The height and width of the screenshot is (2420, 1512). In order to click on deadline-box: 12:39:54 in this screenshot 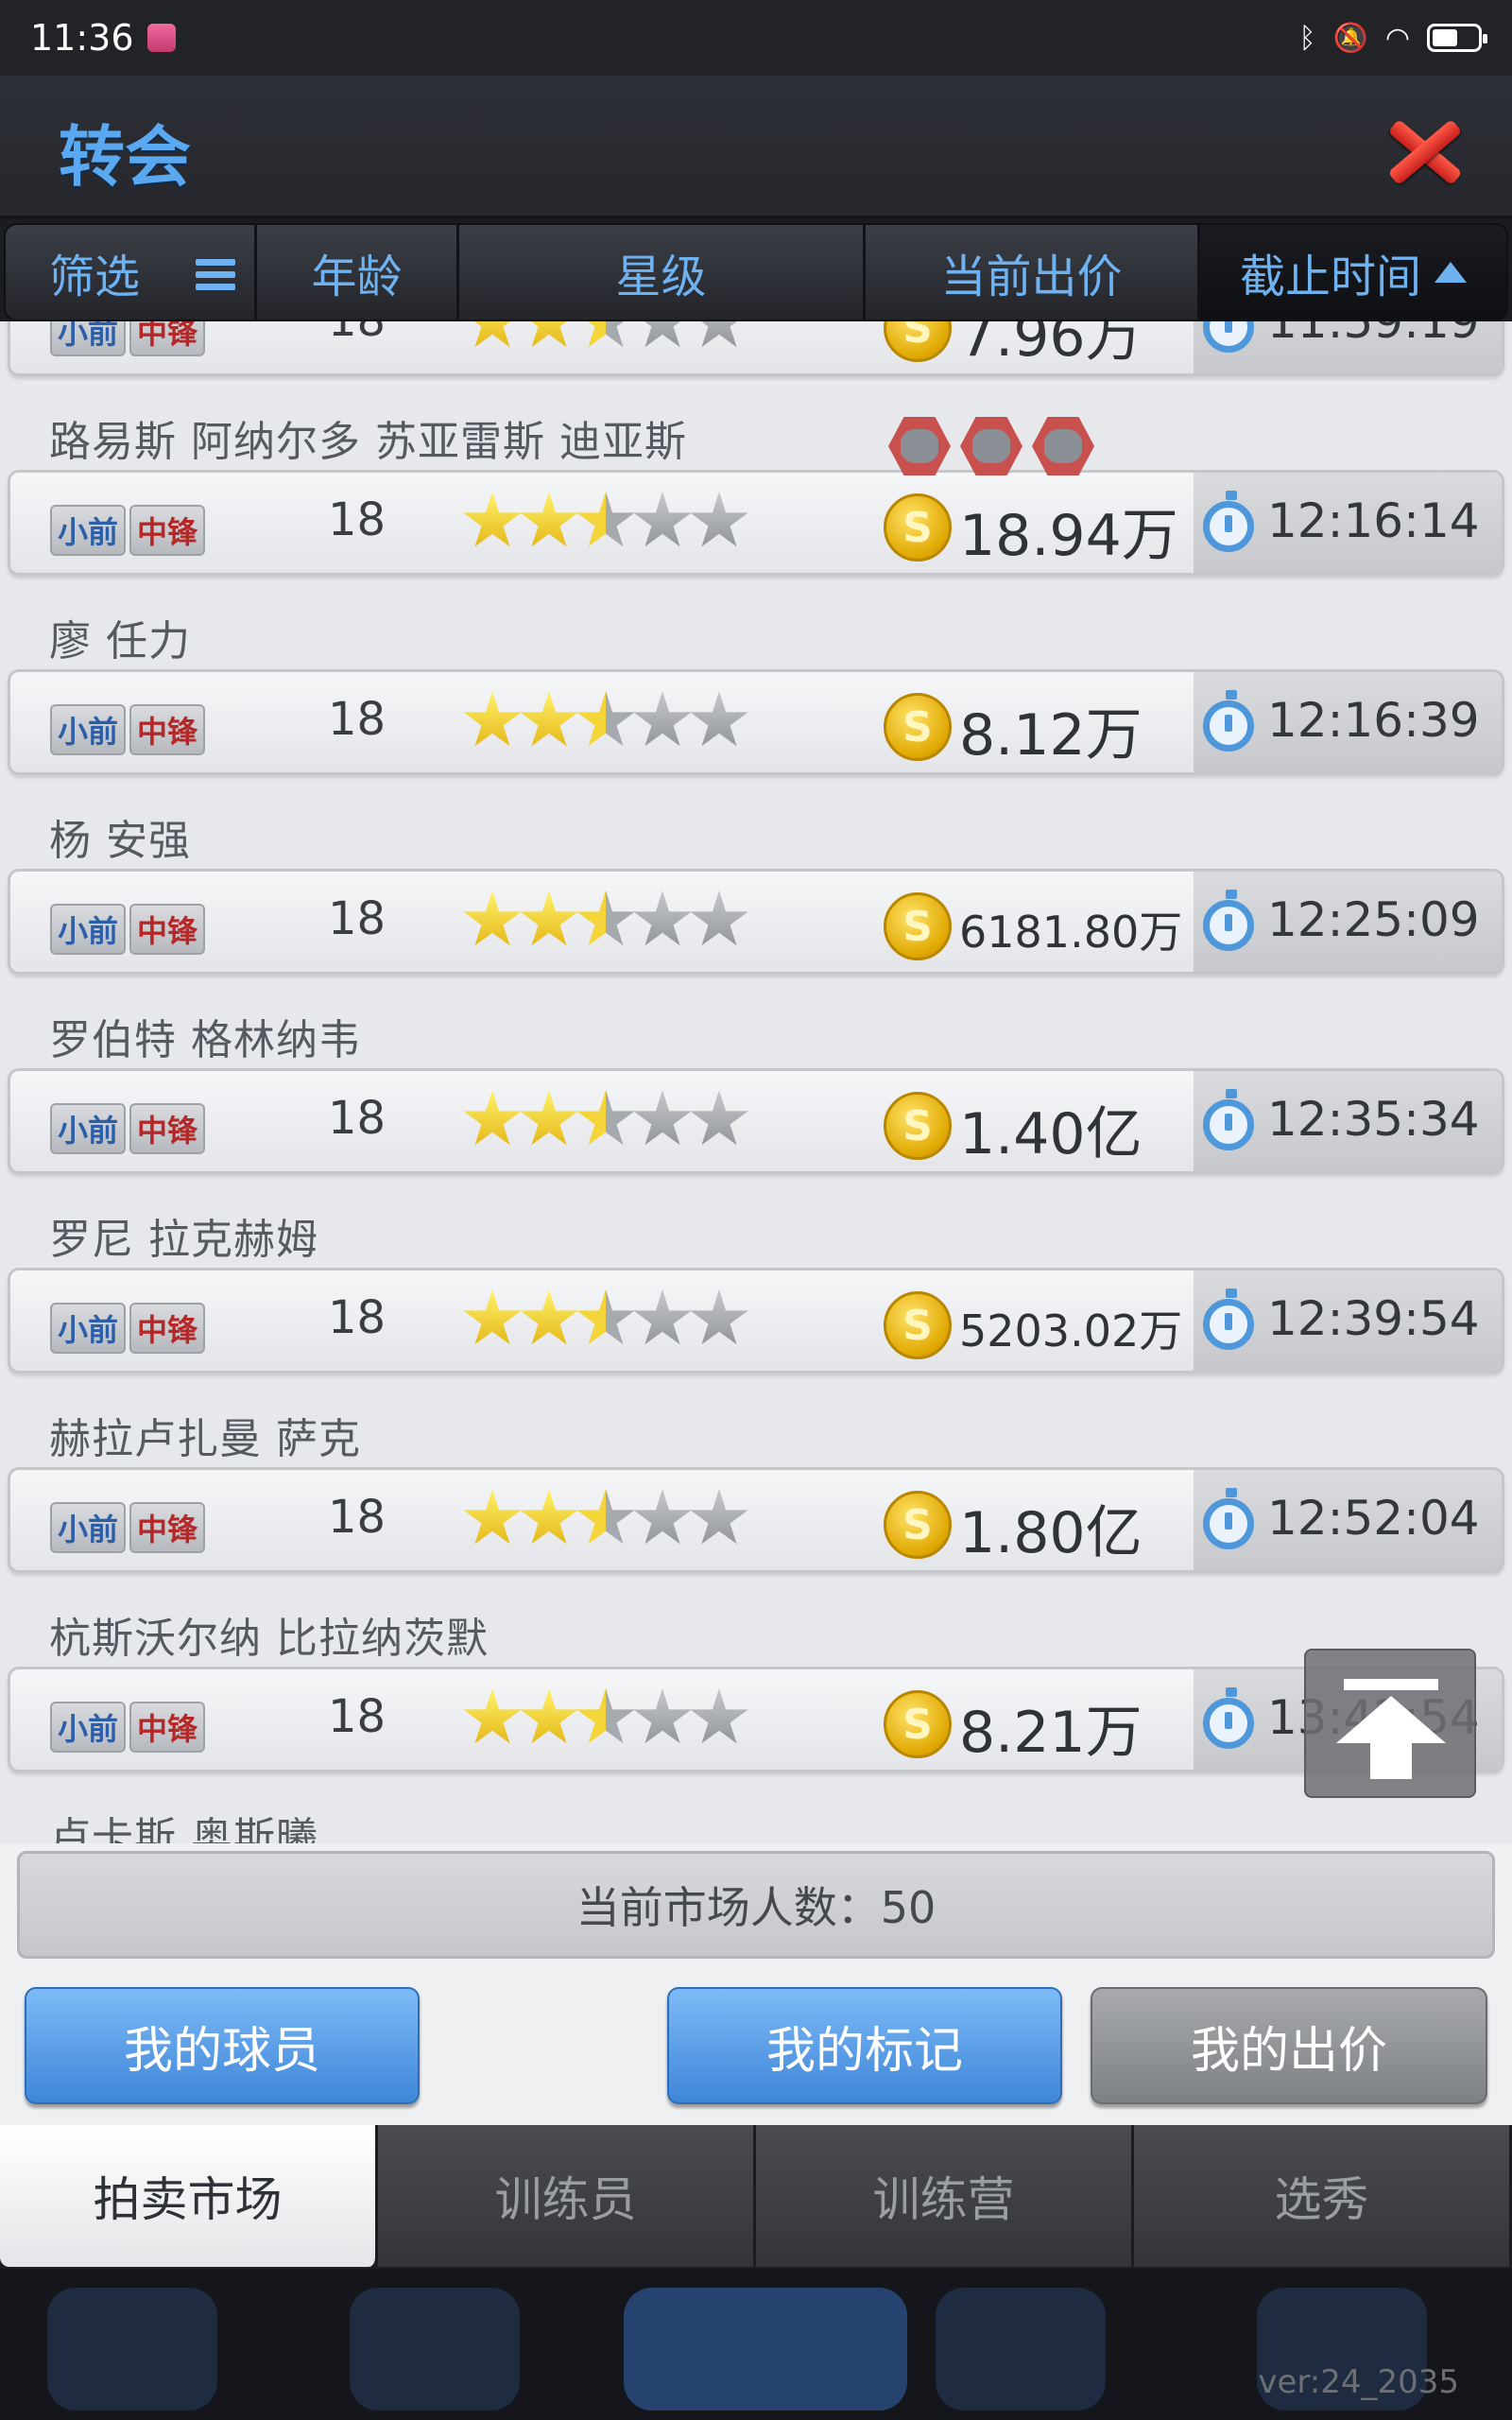, I will do `click(1348, 1320)`.